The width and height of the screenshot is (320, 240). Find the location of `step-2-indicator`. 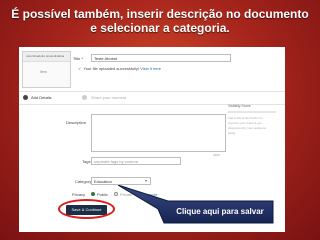

step-2-indicator is located at coordinates (84, 97).